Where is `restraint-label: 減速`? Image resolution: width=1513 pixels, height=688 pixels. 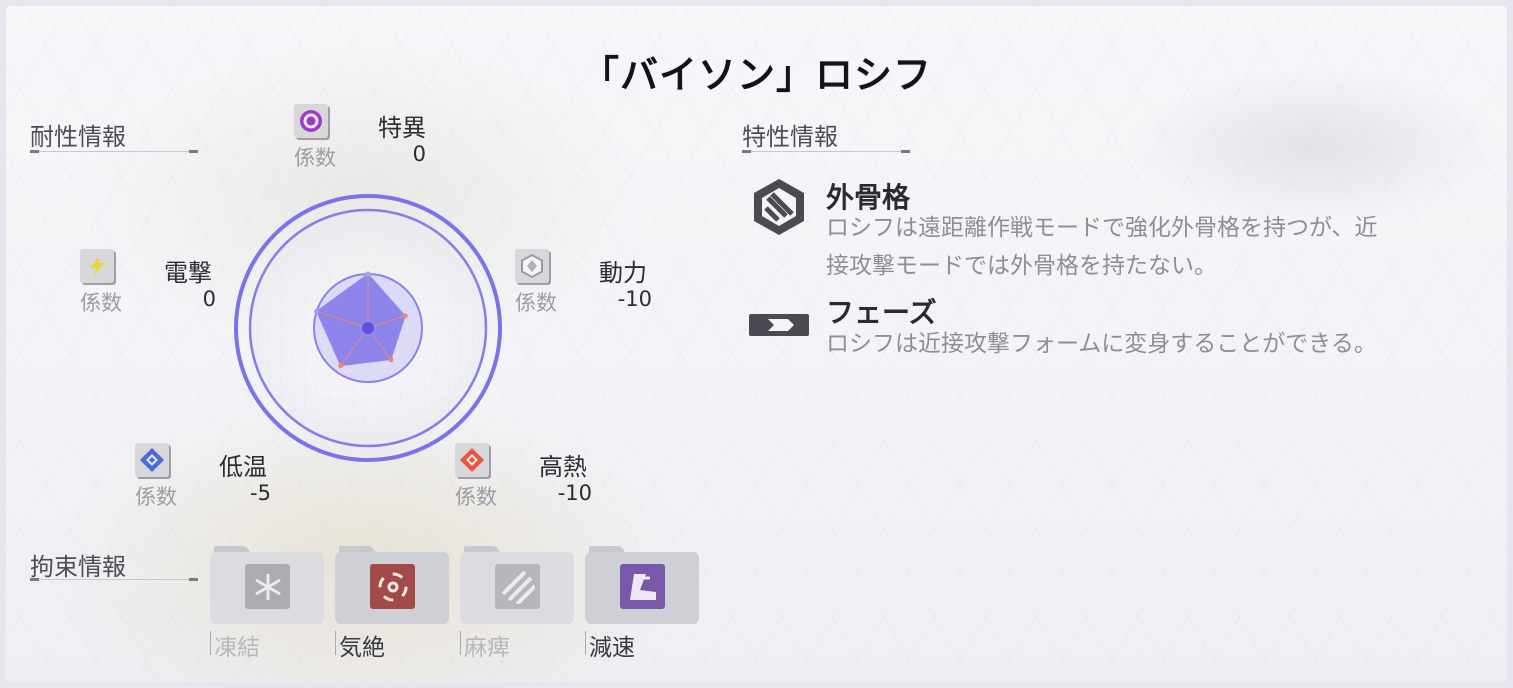 restraint-label: 減速 is located at coordinates (610, 645).